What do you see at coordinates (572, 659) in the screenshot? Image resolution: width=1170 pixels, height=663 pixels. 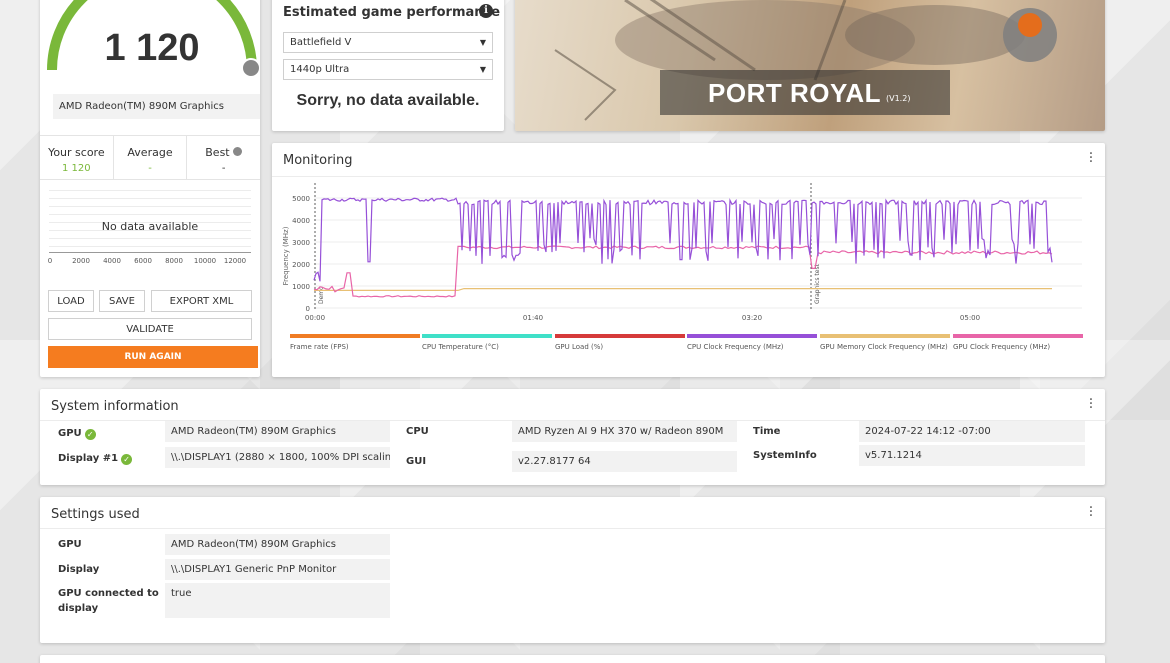 I see `next-section-card` at bounding box center [572, 659].